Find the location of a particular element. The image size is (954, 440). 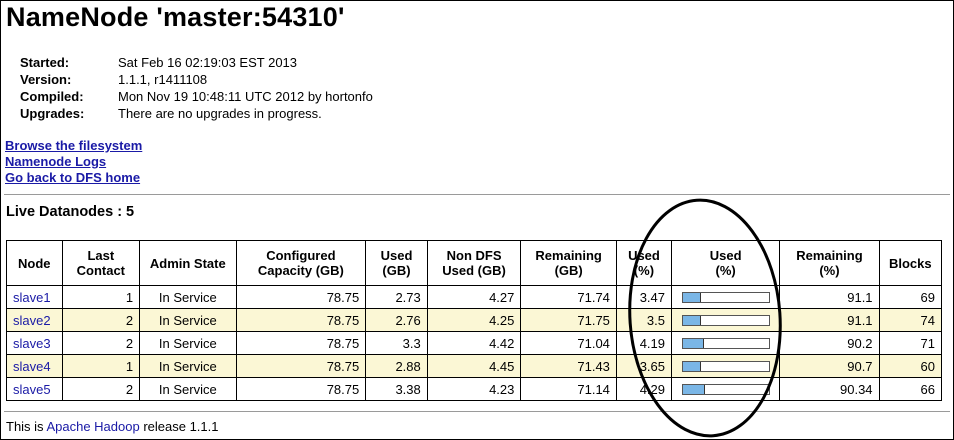

header-text: Capacity (GB) is located at coordinates (300, 270).